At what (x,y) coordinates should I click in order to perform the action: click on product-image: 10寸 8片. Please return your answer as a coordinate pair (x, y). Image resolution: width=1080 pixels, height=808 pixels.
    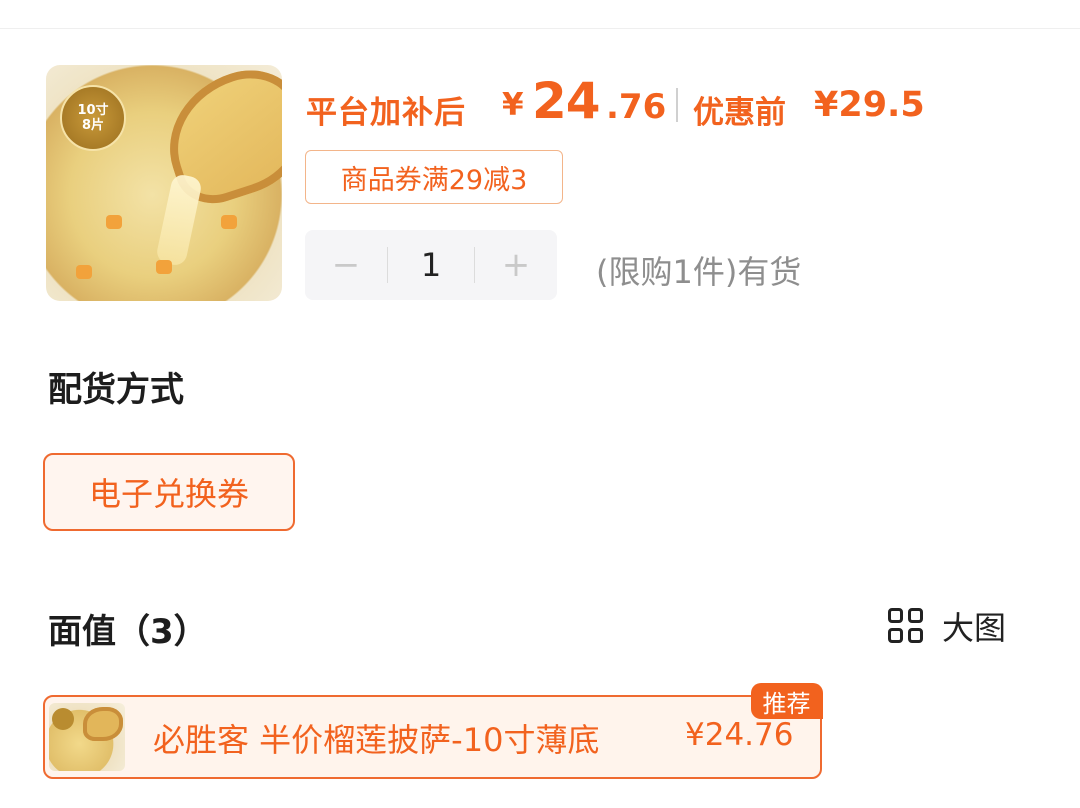
    Looking at the image, I should click on (164, 183).